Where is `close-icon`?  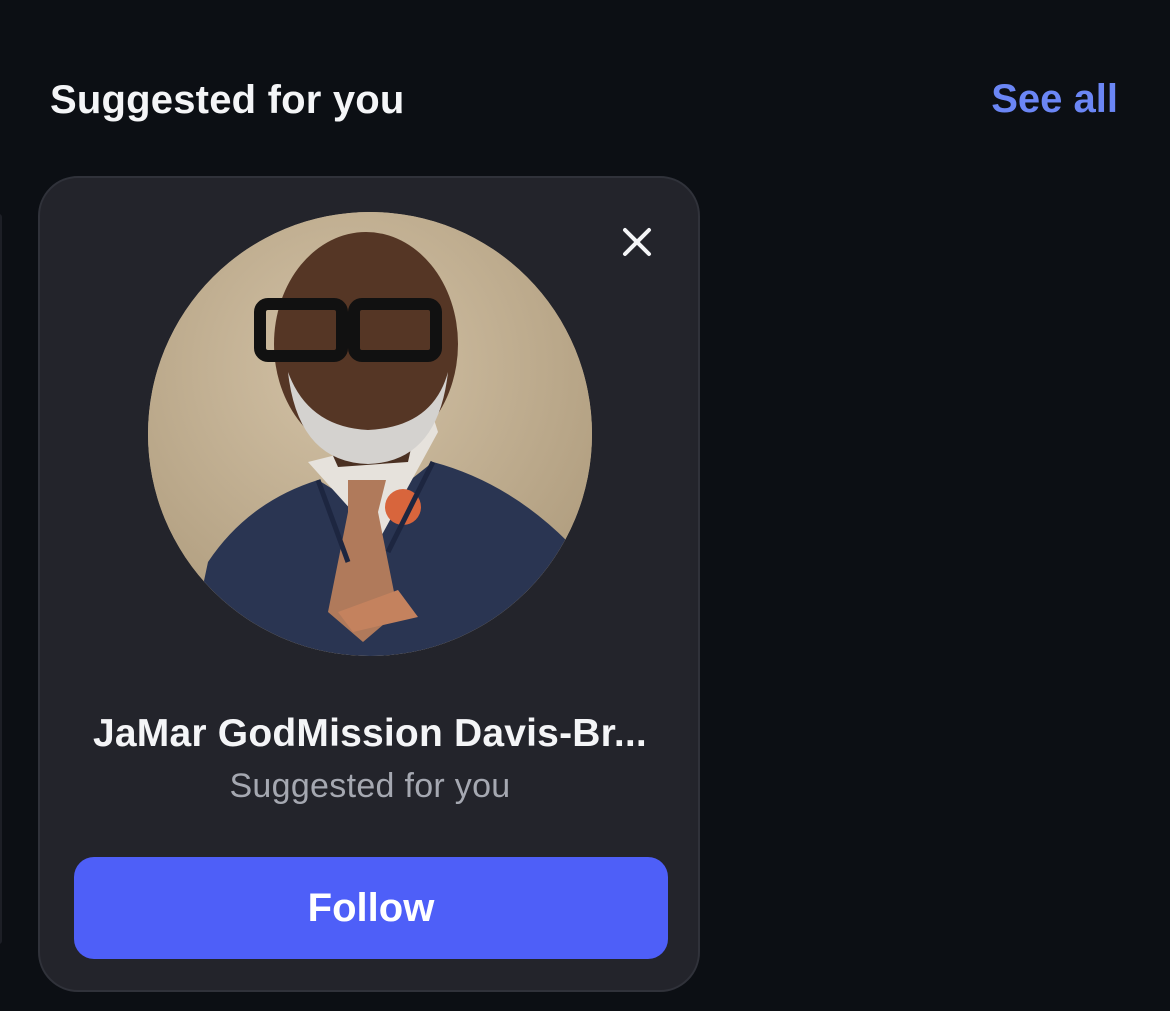
close-icon is located at coordinates (637, 242).